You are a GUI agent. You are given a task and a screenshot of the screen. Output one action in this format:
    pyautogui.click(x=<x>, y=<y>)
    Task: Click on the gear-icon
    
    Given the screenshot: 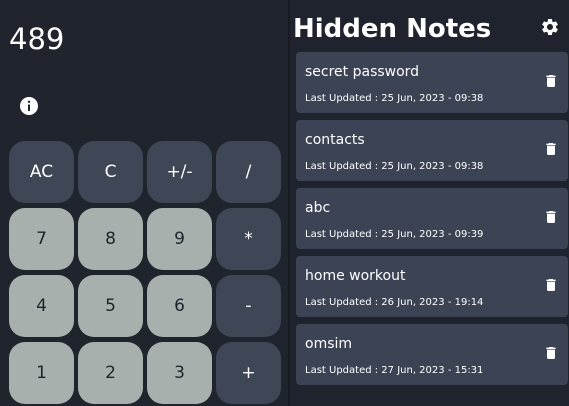 What is the action you would take?
    pyautogui.click(x=550, y=27)
    